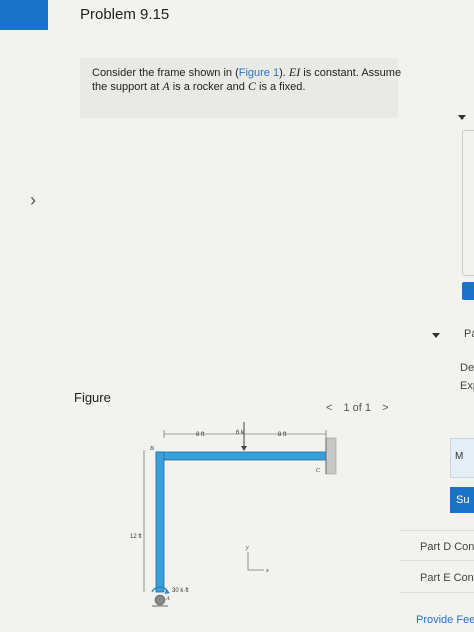 The image size is (474, 632). What do you see at coordinates (467, 368) in the screenshot?
I see `determine-text: Det` at bounding box center [467, 368].